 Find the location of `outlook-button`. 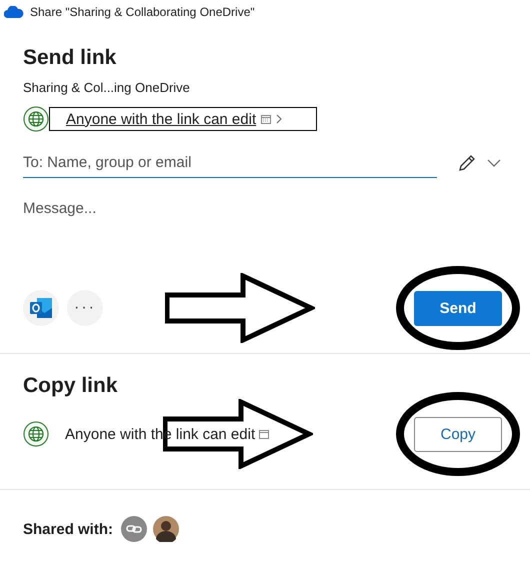

outlook-button is located at coordinates (41, 308).